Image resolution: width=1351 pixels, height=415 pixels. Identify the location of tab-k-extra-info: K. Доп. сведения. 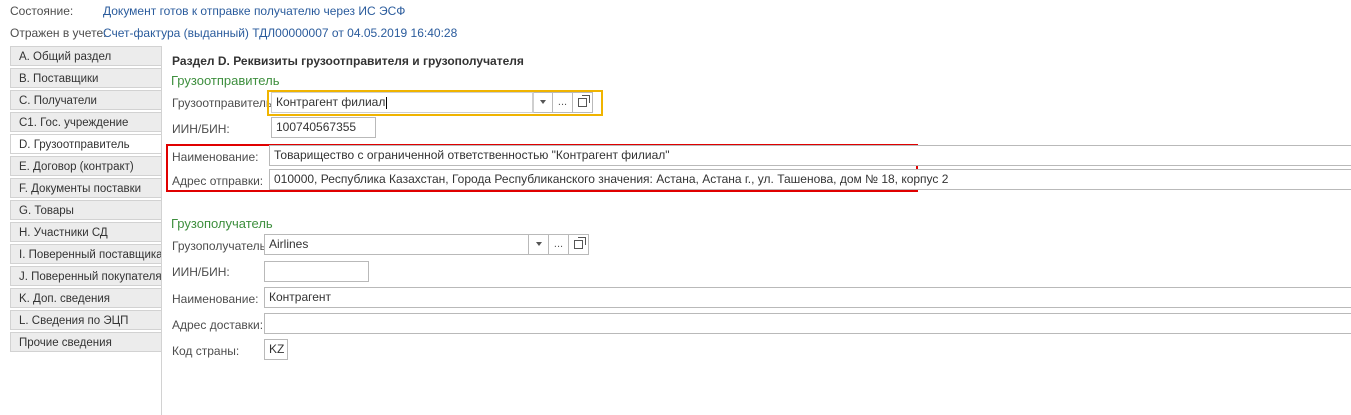
(85, 298).